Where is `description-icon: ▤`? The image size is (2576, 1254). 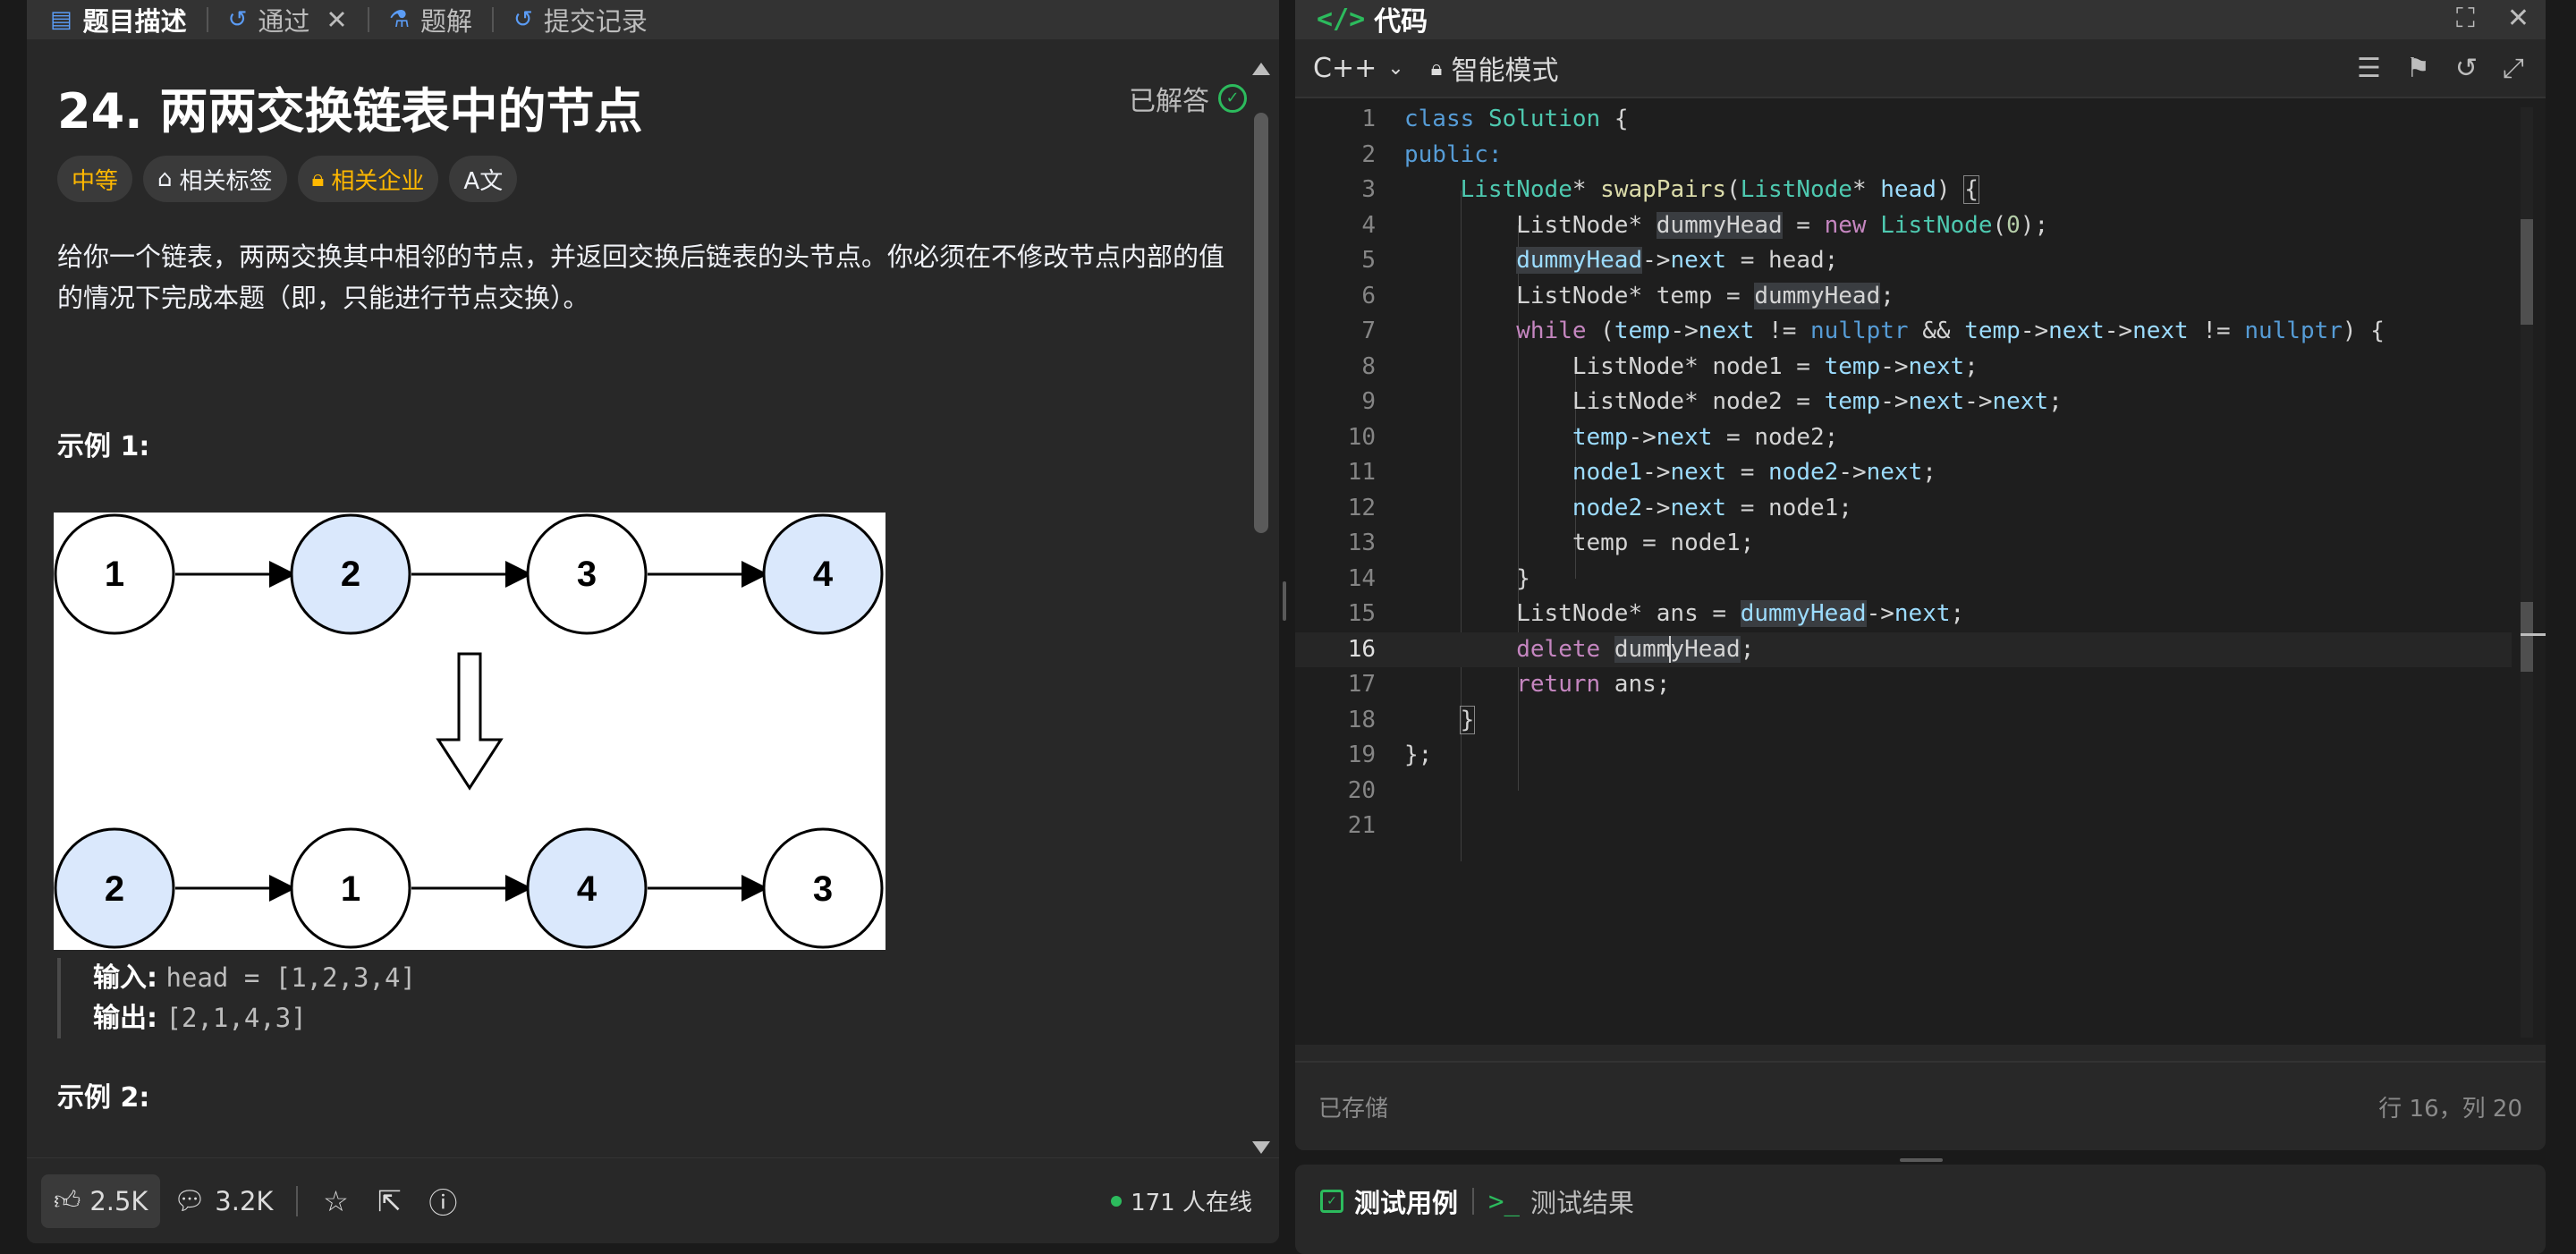
description-icon: ▤ is located at coordinates (61, 19).